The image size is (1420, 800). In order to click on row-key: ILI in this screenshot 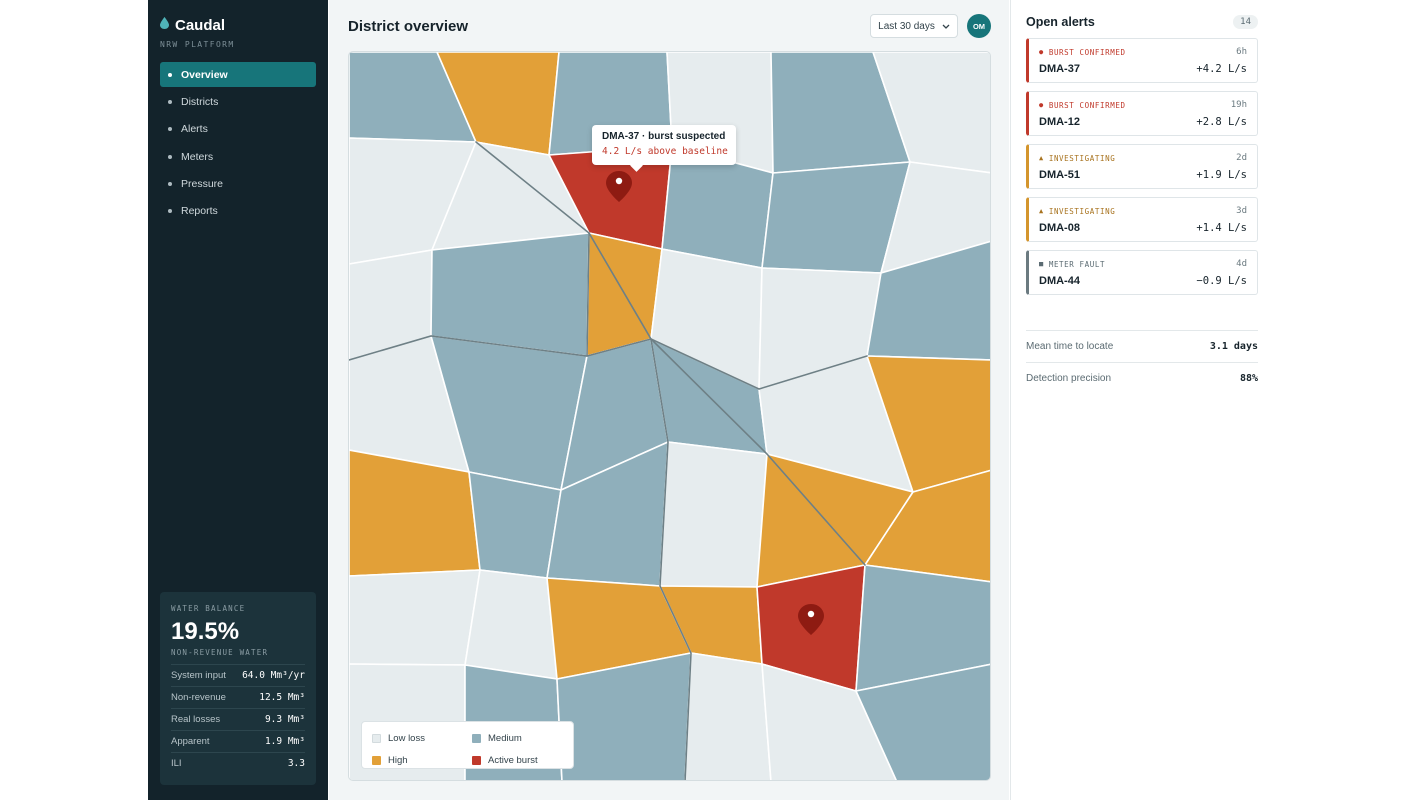, I will do `click(176, 763)`.